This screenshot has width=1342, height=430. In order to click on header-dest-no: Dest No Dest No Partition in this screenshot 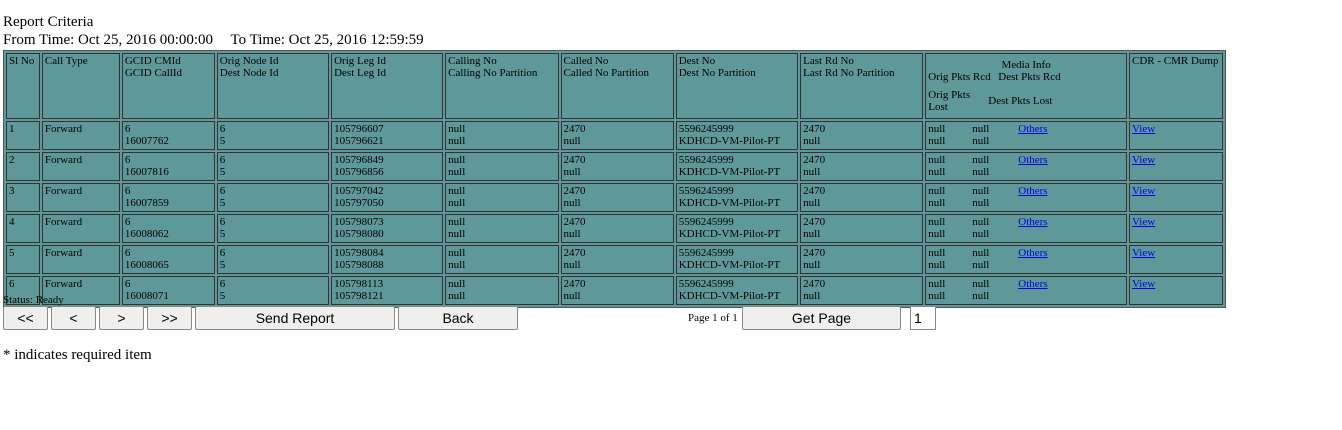, I will do `click(737, 86)`.